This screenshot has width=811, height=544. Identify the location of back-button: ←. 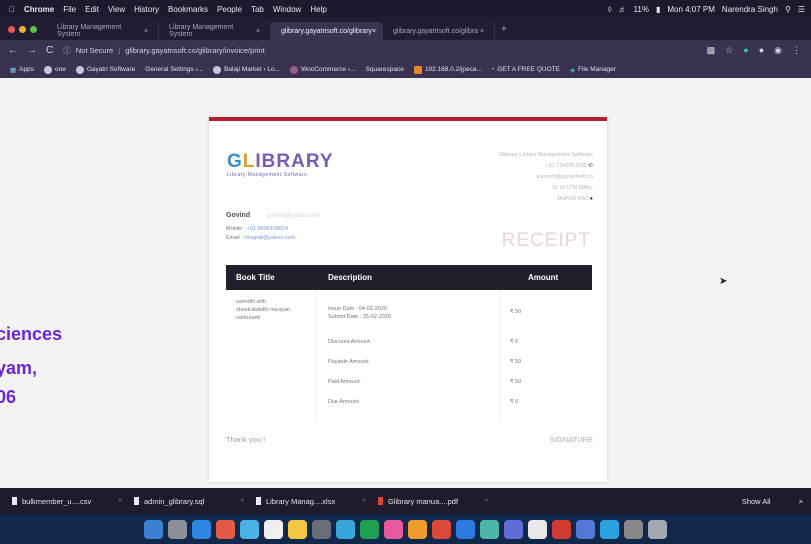
(13, 50).